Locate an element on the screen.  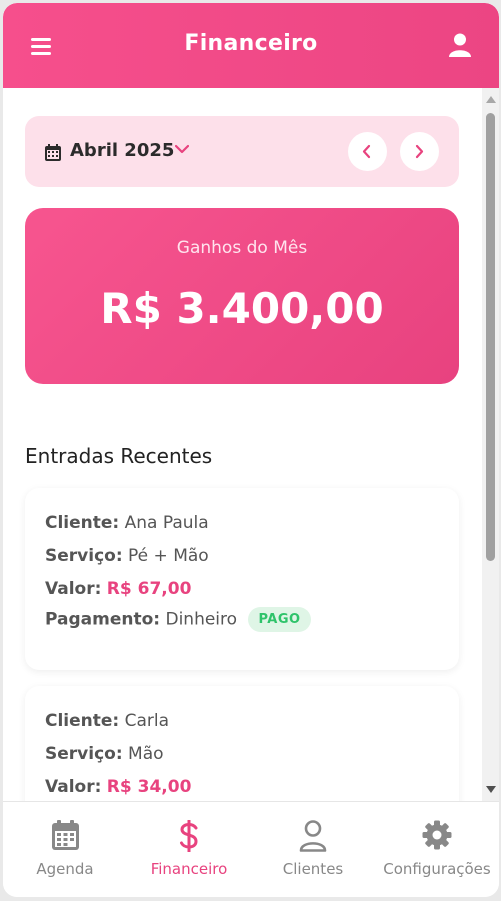
page-title: Financeiro is located at coordinates (251, 43).